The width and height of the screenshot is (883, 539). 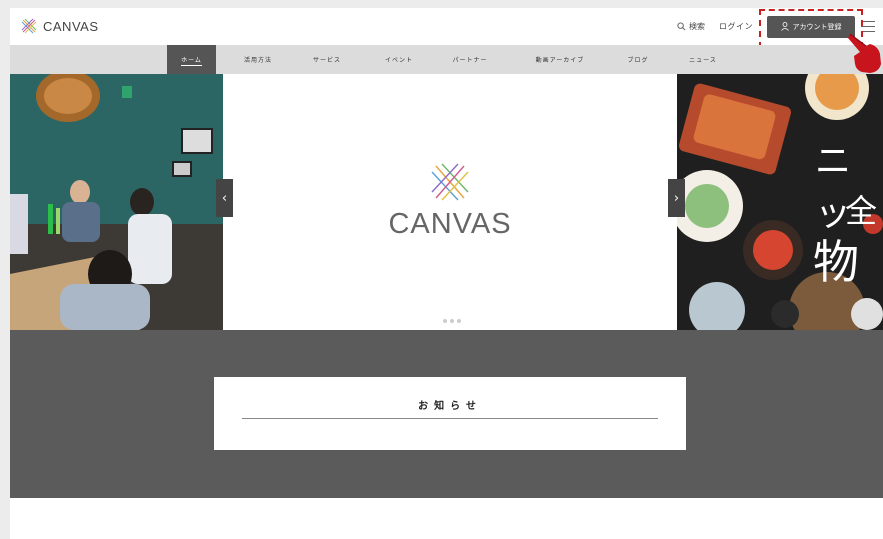 What do you see at coordinates (864, 53) in the screenshot?
I see `pointing-hand-icon` at bounding box center [864, 53].